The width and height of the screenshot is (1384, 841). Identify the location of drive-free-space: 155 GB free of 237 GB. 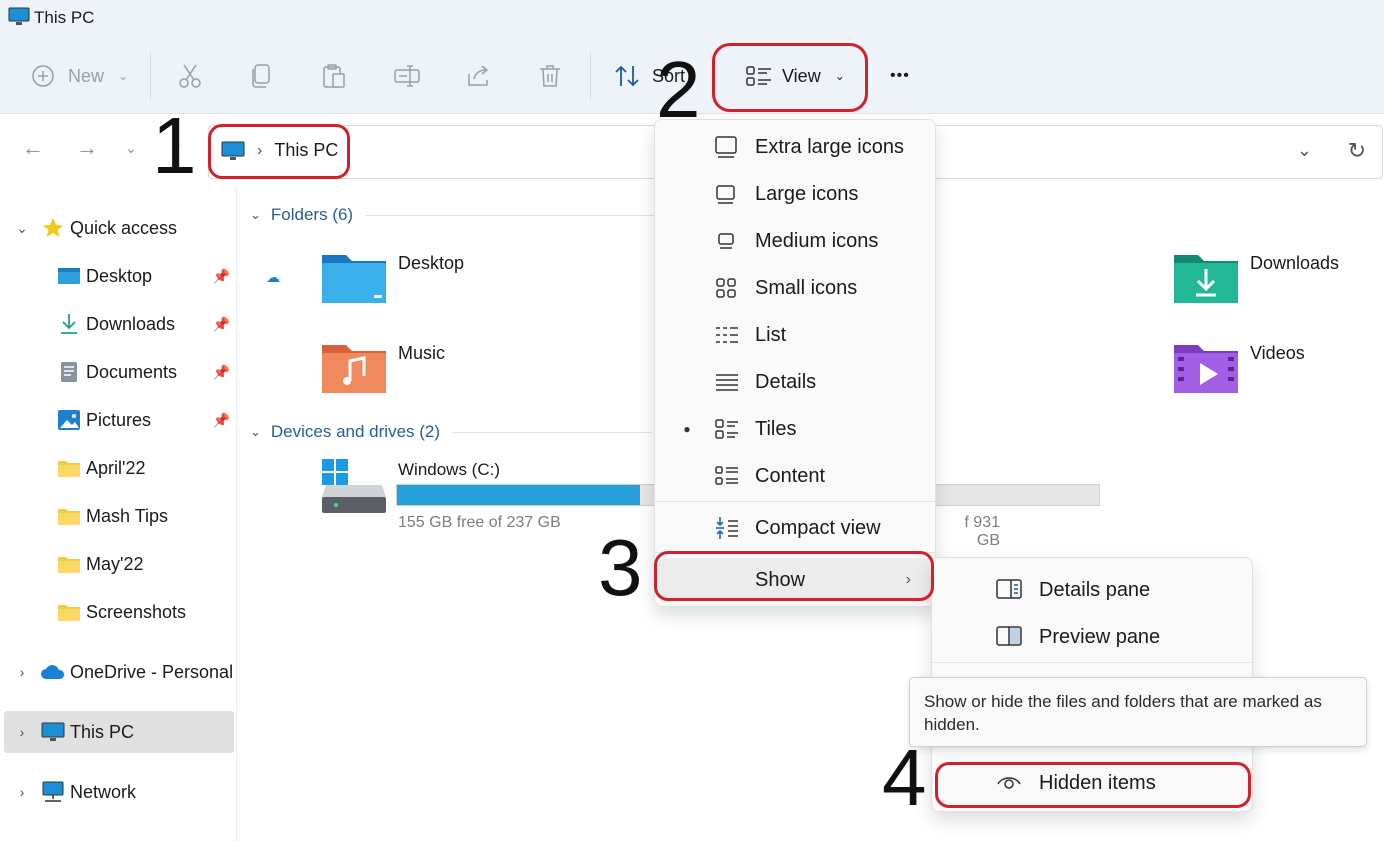
(479, 522).